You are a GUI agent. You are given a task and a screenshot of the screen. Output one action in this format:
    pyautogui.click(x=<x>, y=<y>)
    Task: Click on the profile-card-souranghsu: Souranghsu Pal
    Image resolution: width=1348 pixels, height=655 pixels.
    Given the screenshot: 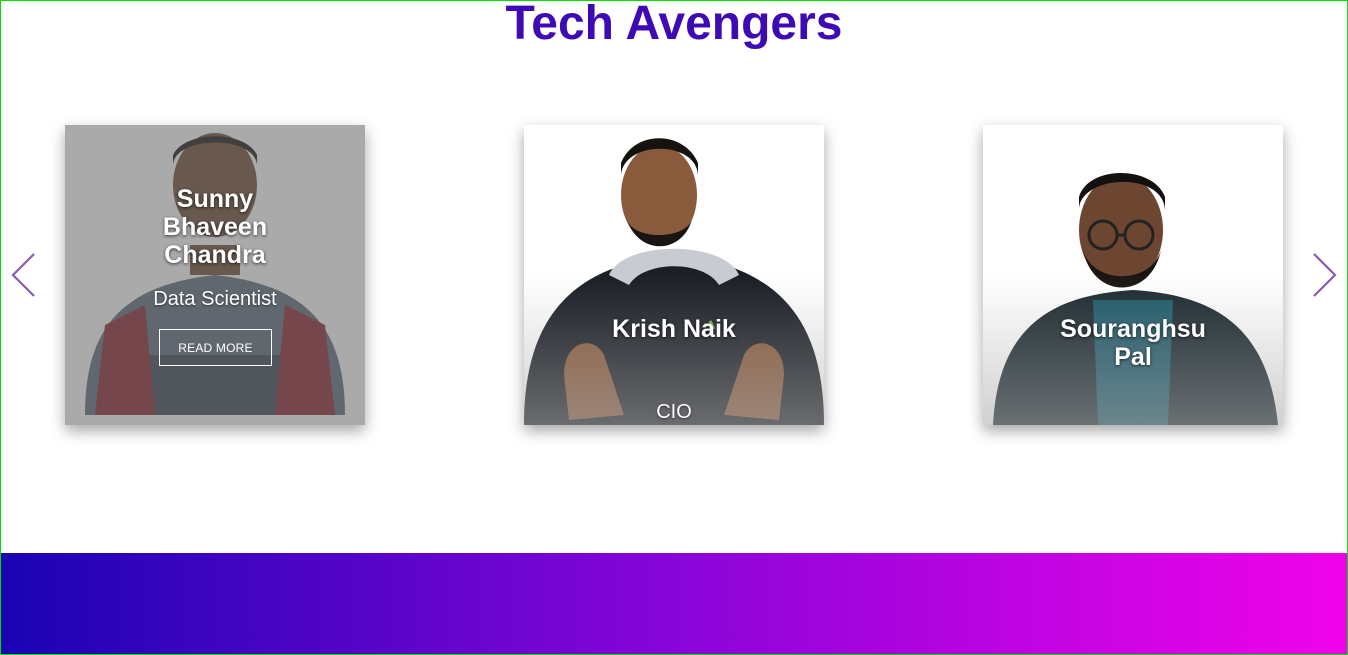 What is the action you would take?
    pyautogui.click(x=1133, y=275)
    